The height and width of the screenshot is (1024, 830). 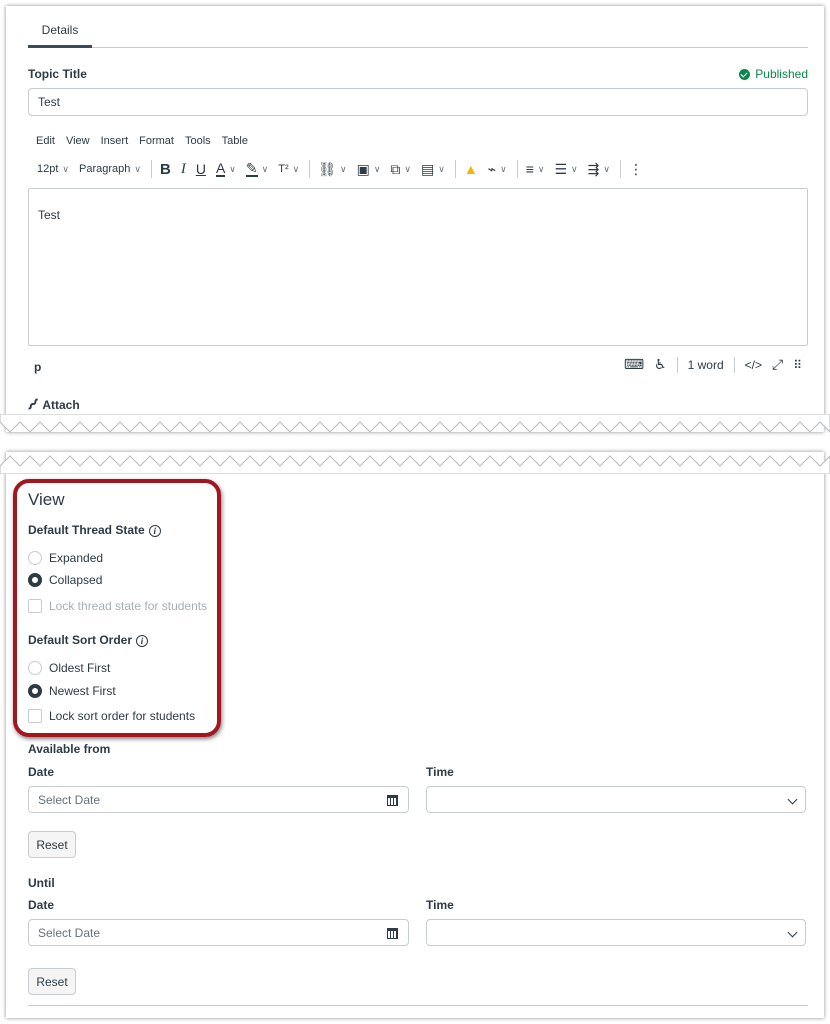 What do you see at coordinates (418, 1005) in the screenshot?
I see `divider` at bounding box center [418, 1005].